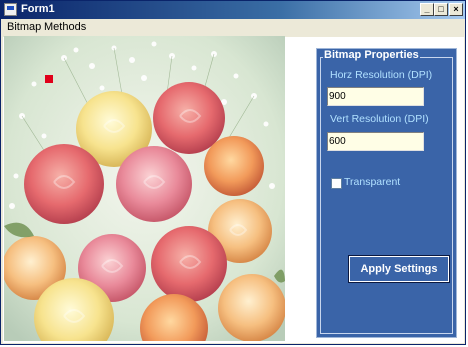 This screenshot has width=468, height=347. I want to click on transparent-checkbox, so click(336, 183).